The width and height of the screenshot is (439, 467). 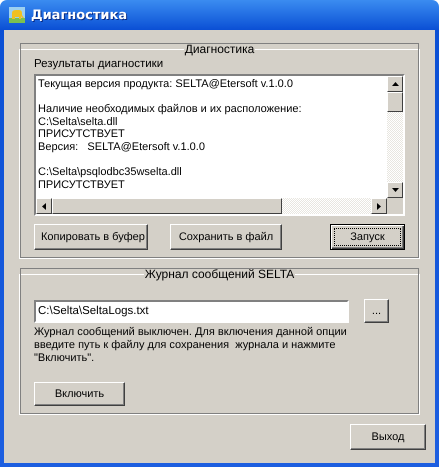 What do you see at coordinates (165, 84) in the screenshot?
I see `log-line: Текущая версия продукта: SELTA@Etersoft v.1.0.0` at bounding box center [165, 84].